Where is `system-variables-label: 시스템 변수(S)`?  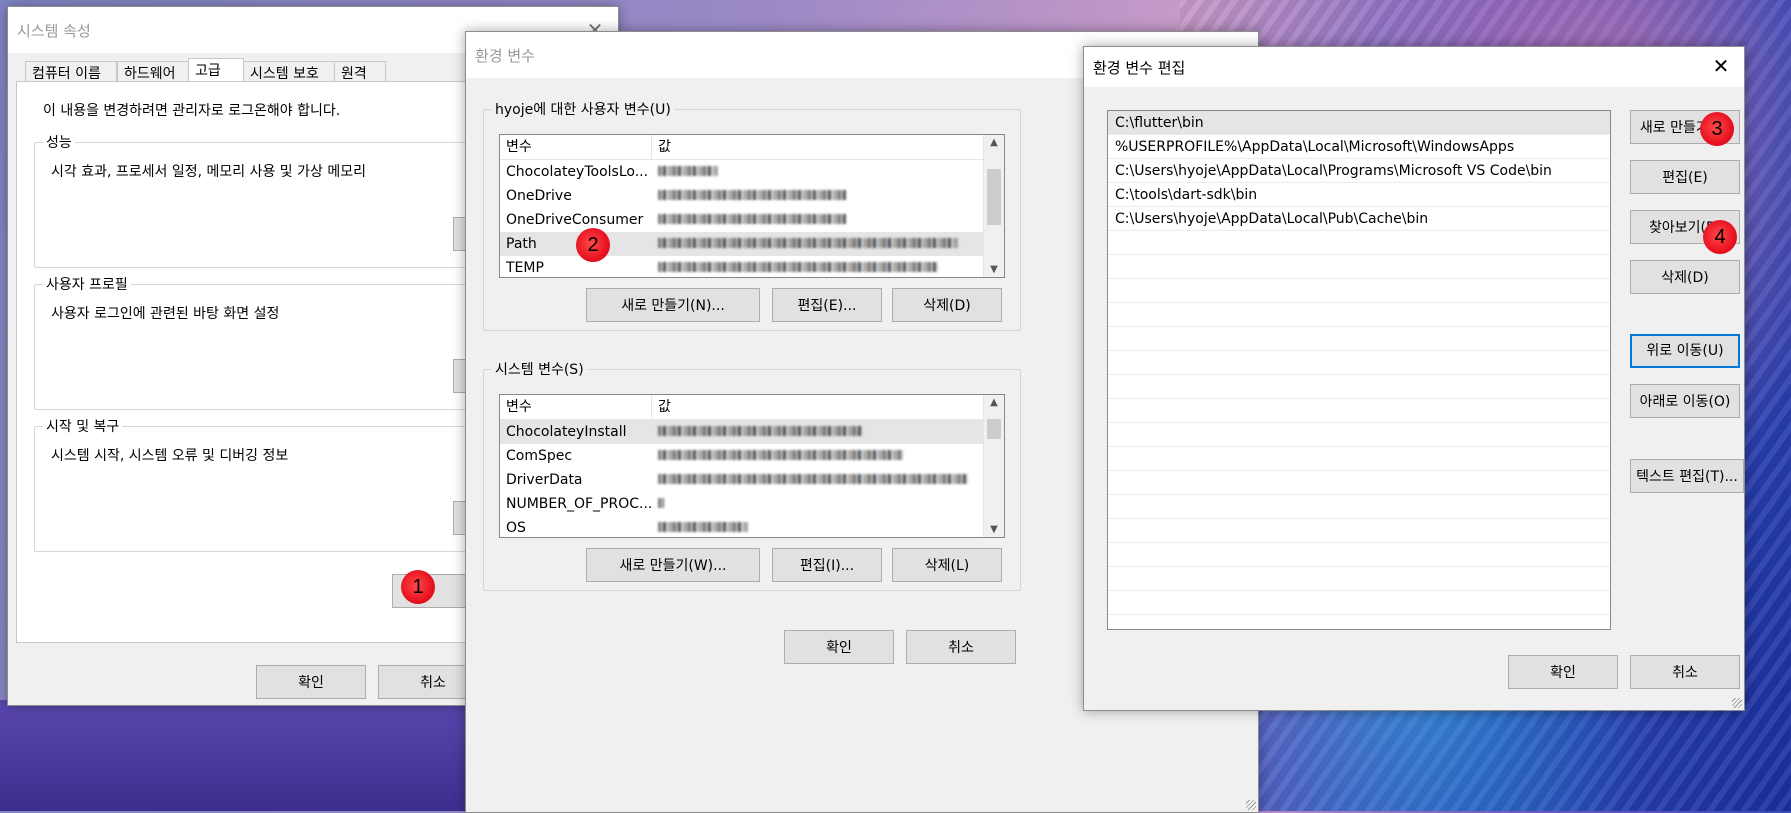
system-variables-label: 시스템 변수(S) is located at coordinates (539, 369).